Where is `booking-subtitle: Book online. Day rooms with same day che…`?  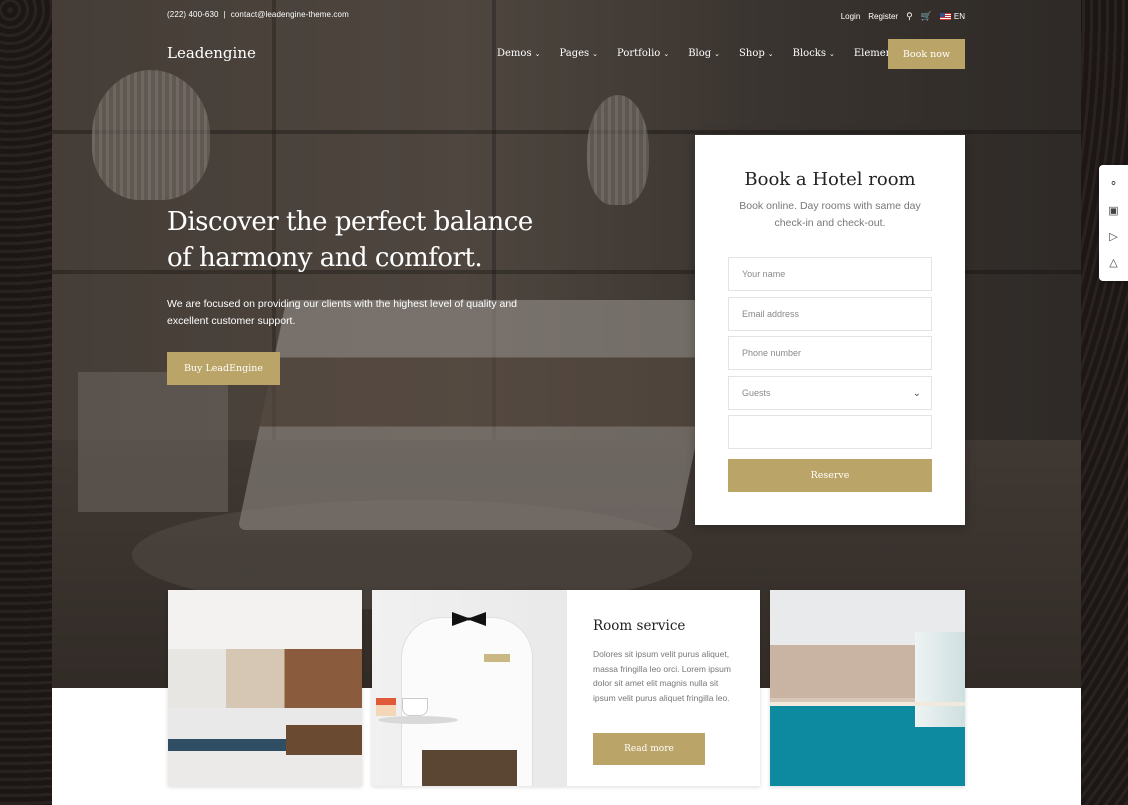 booking-subtitle: Book online. Day rooms with same day che… is located at coordinates (830, 214).